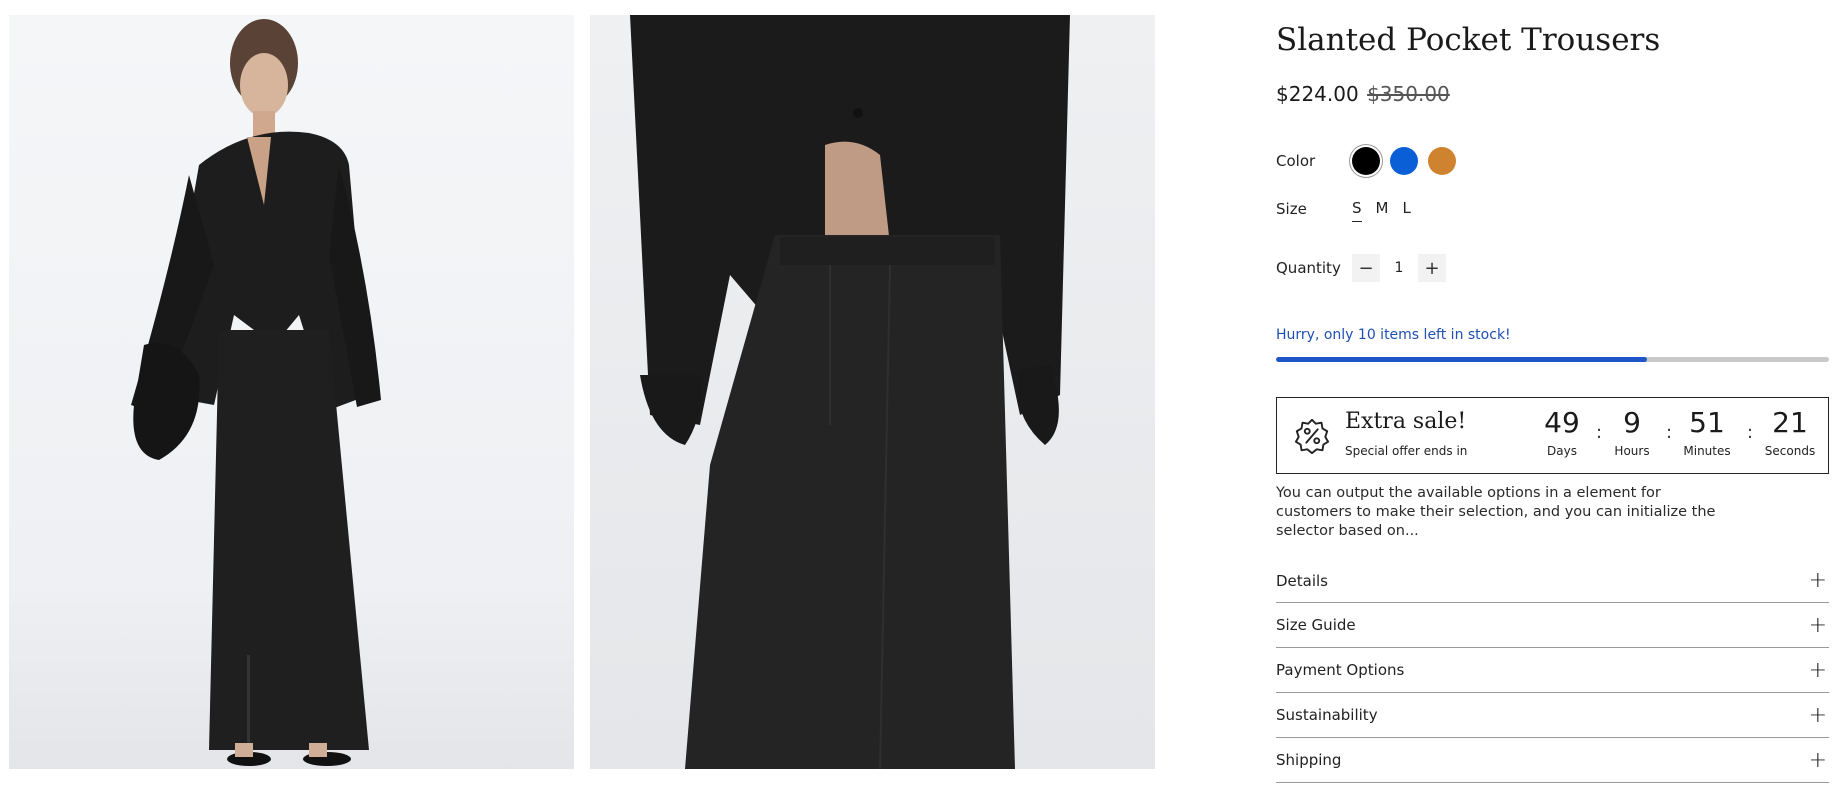 The width and height of the screenshot is (1842, 785). I want to click on size-option-s: S, so click(1357, 210).